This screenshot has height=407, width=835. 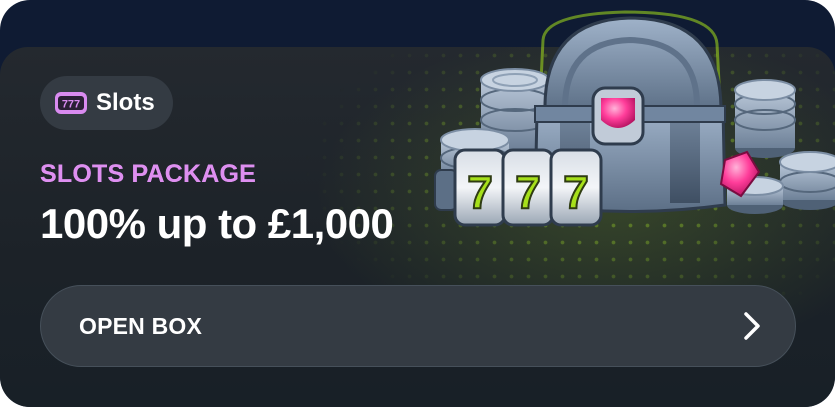 I want to click on svg-text: 777, so click(x=71, y=105).